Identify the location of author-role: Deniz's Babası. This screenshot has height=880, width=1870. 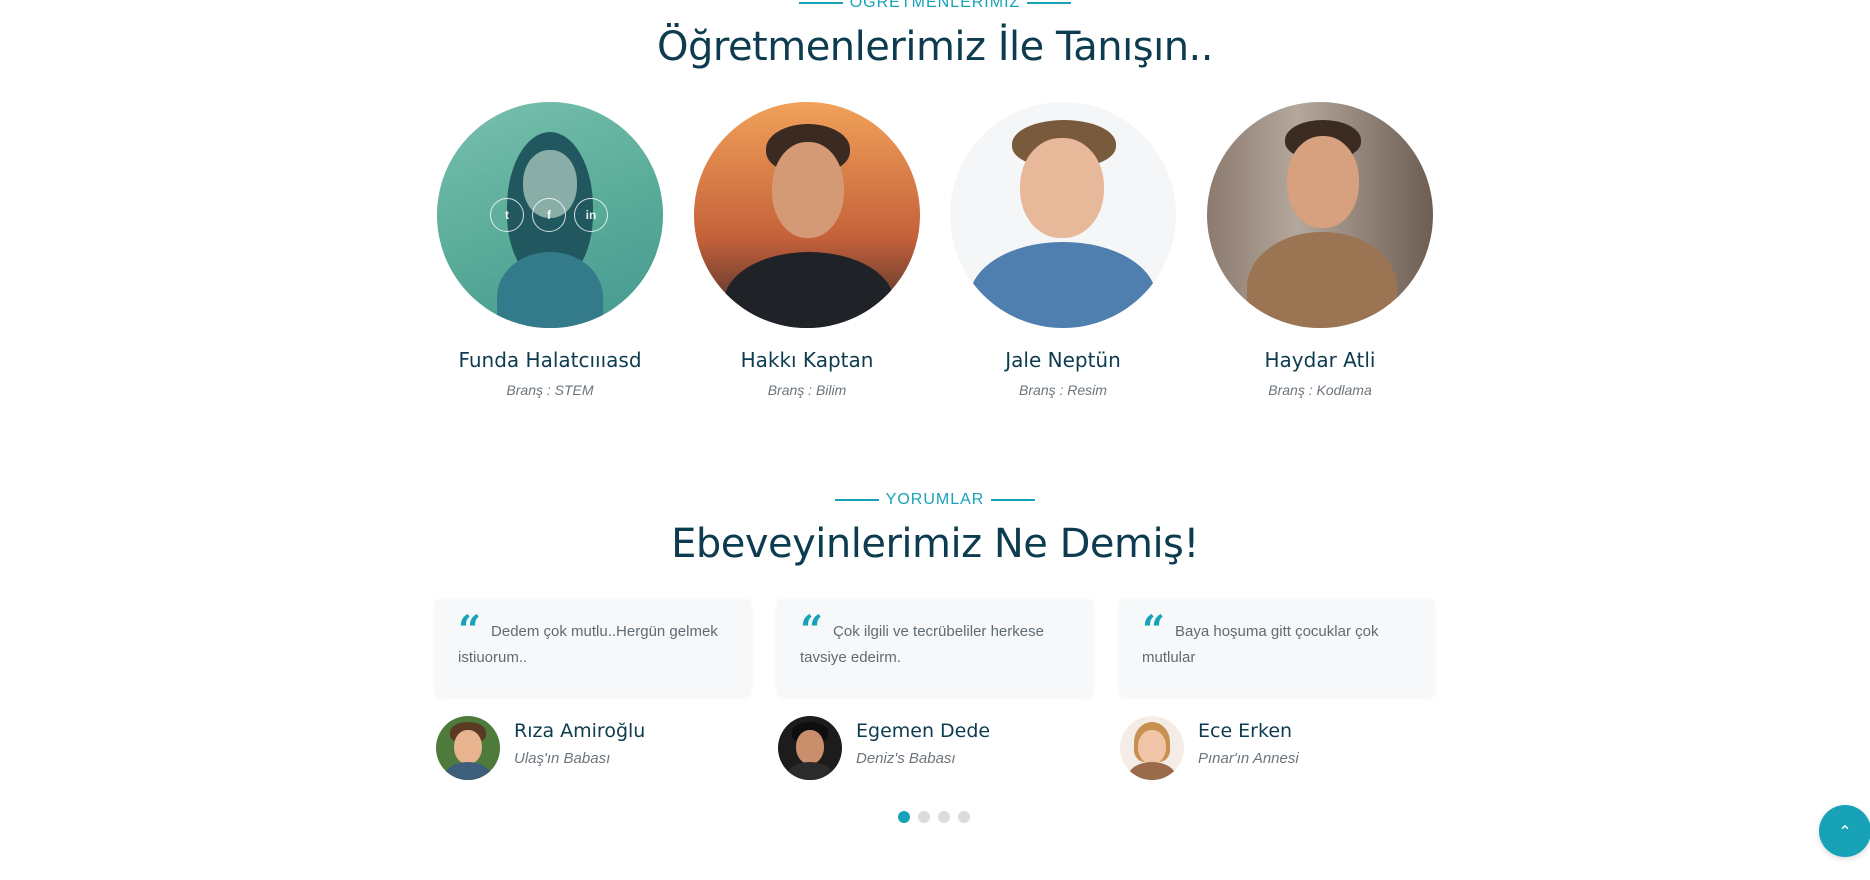
(906, 758).